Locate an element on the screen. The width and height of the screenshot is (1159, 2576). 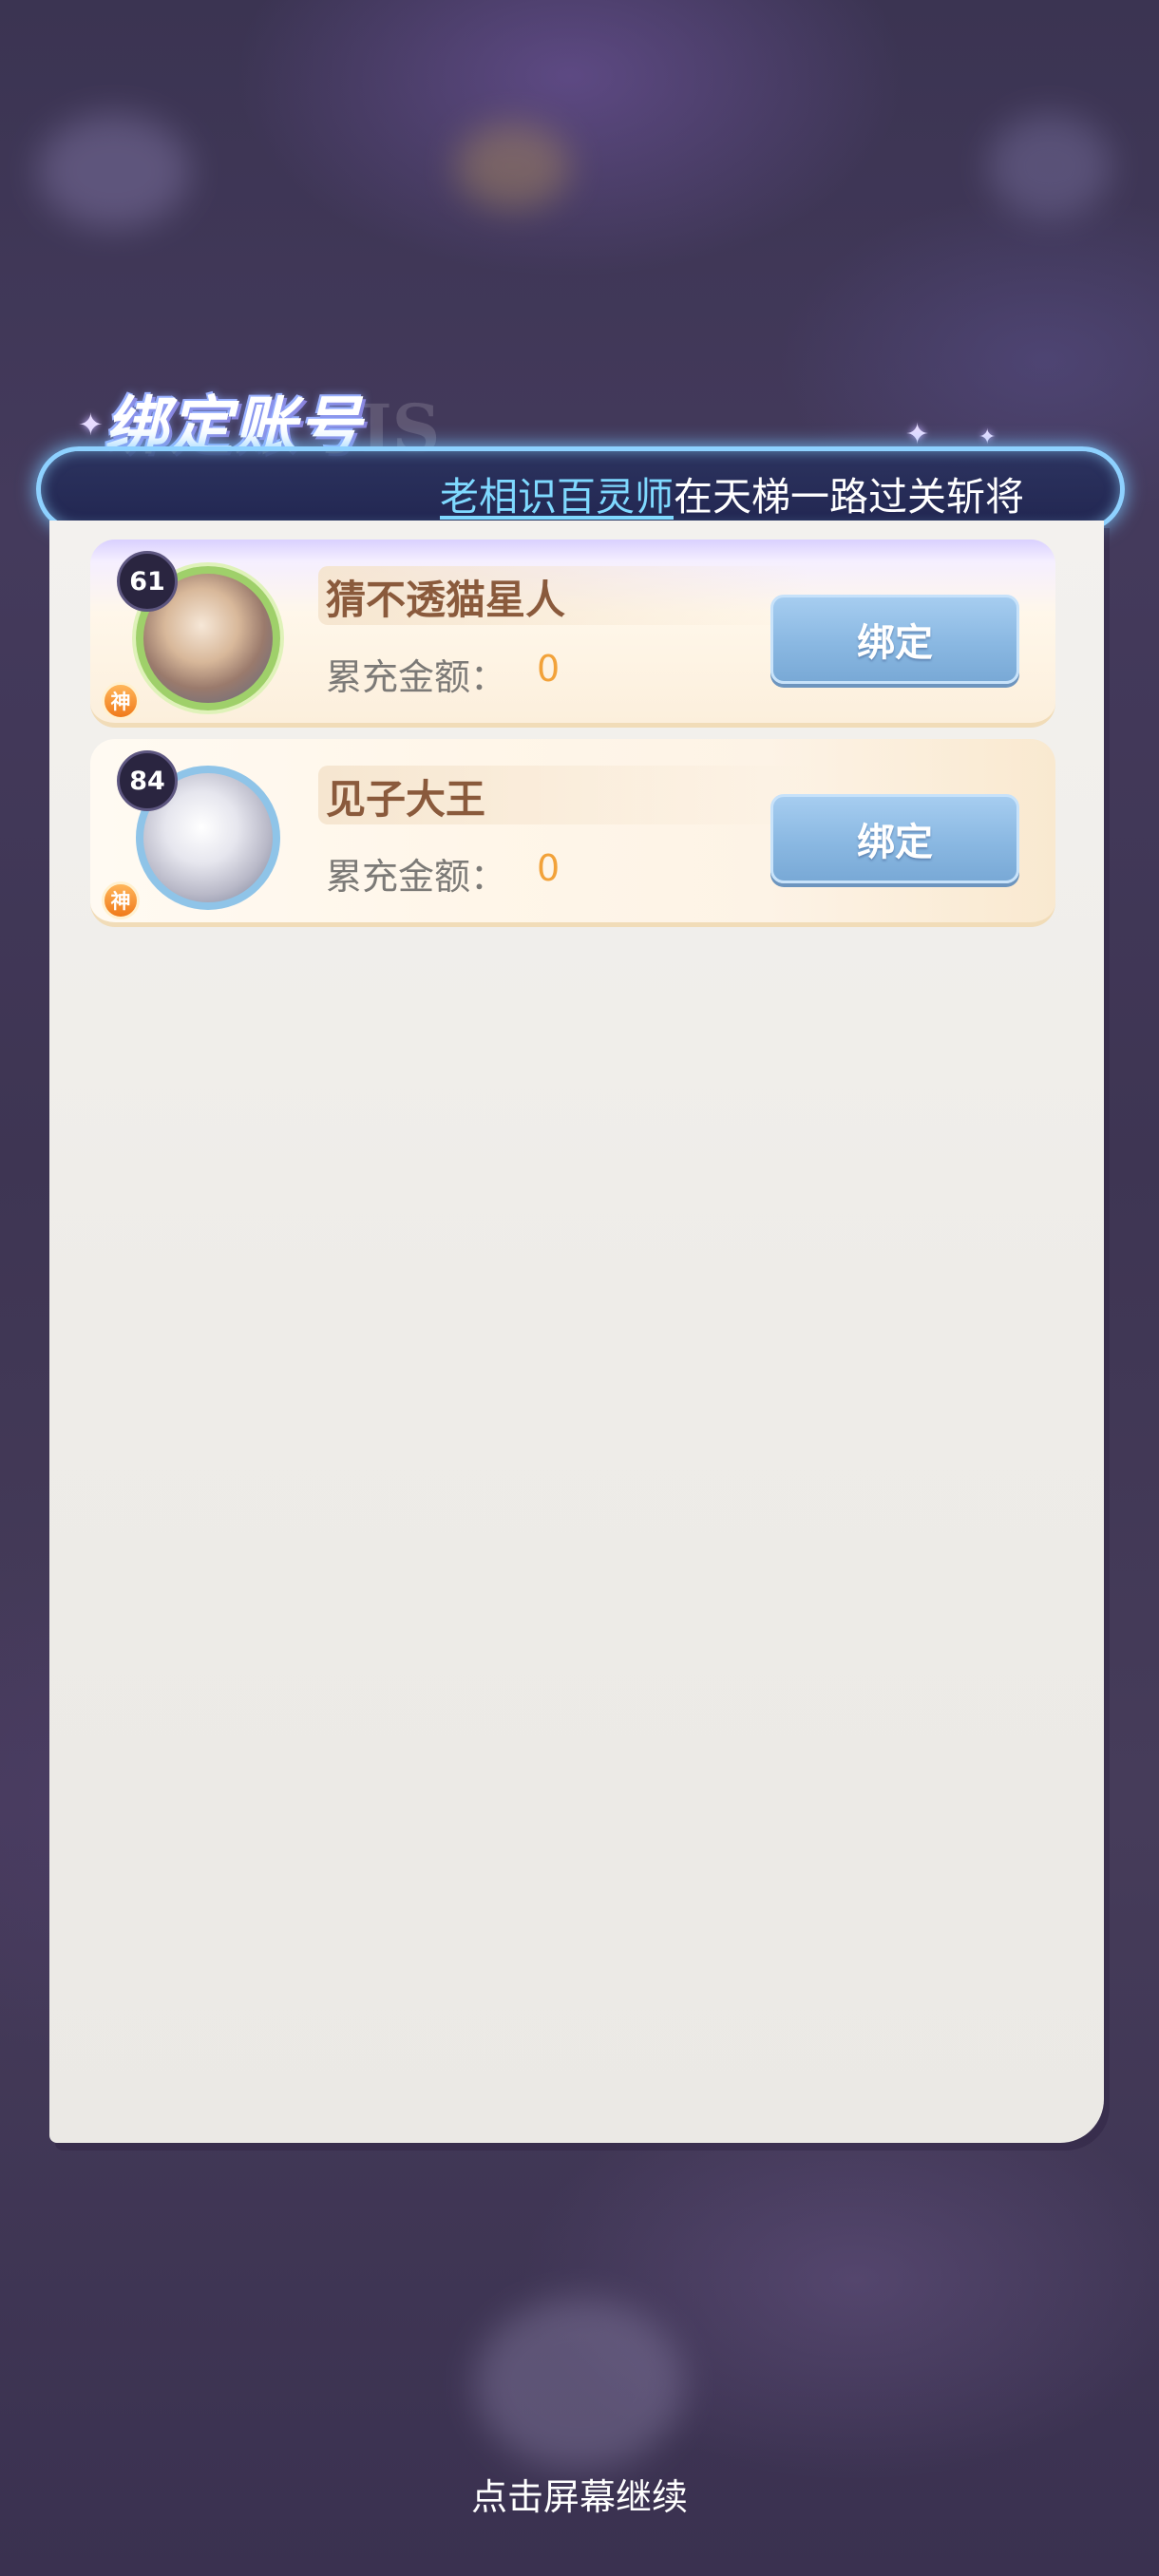
account-name: 猜不透猫星人 is located at coordinates (446, 600).